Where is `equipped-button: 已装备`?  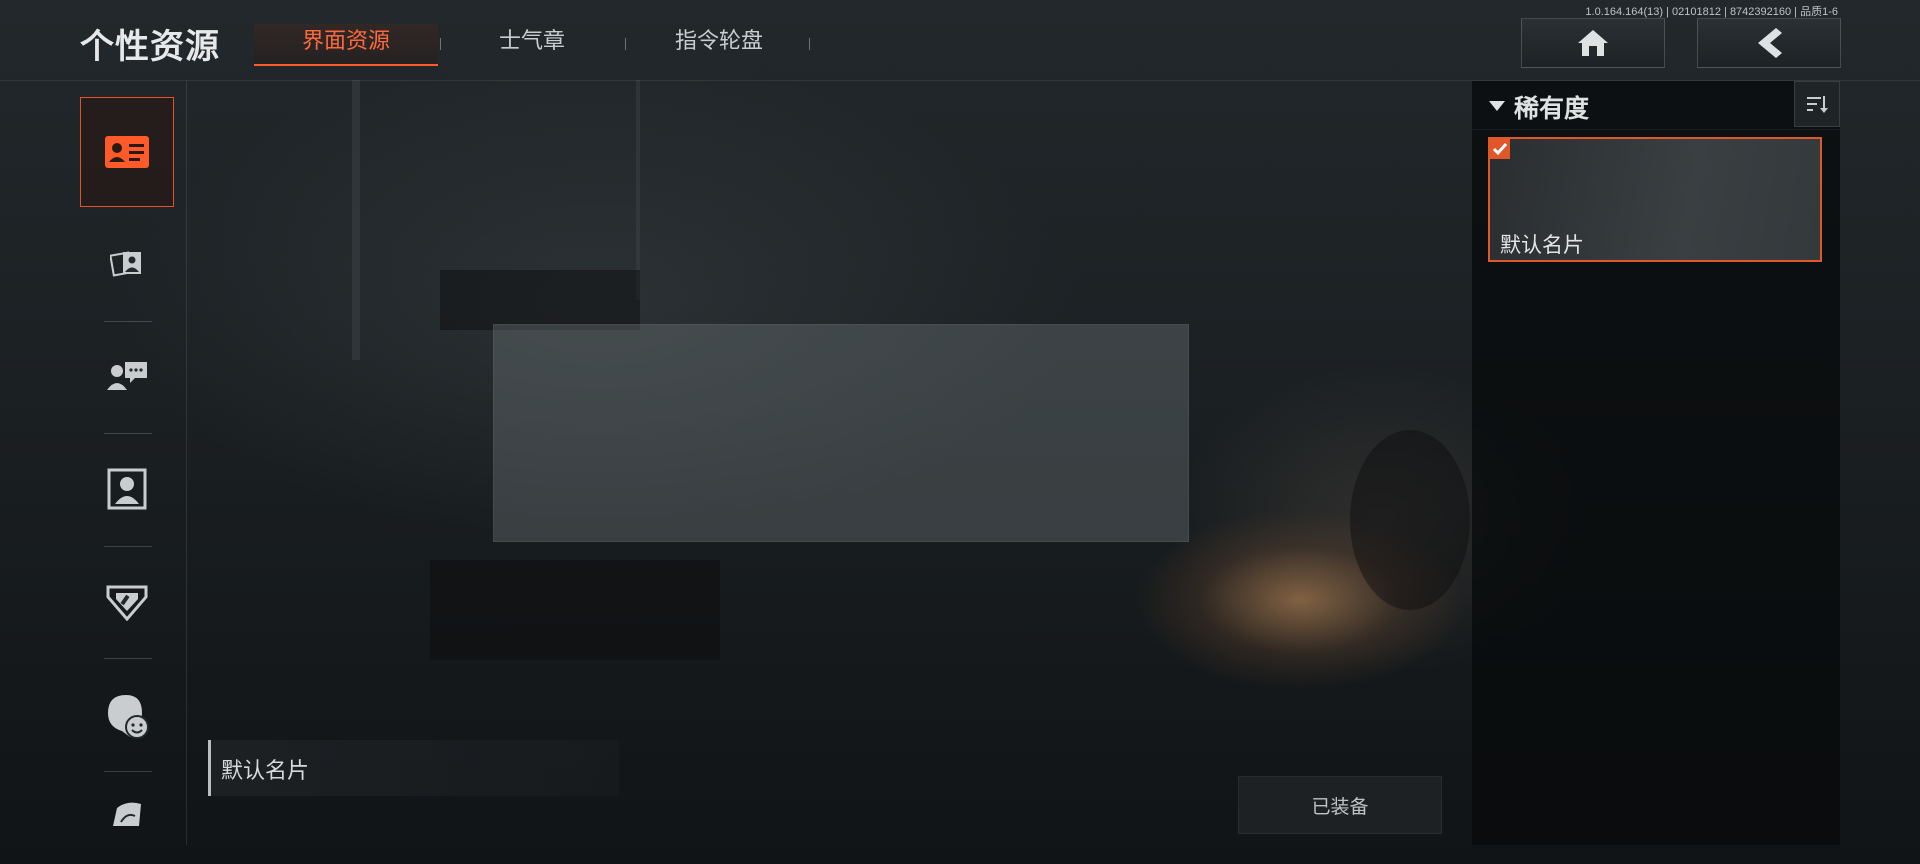 equipped-button: 已装备 is located at coordinates (1340, 805).